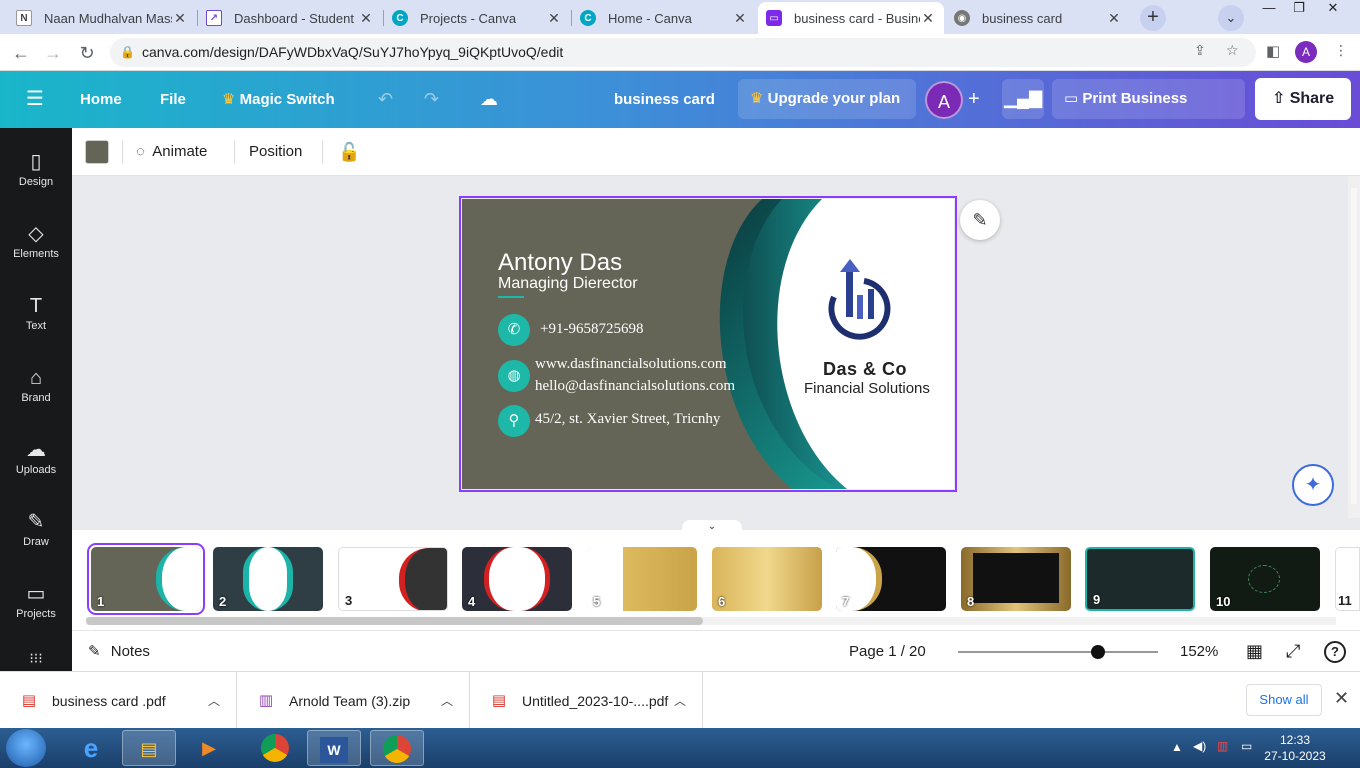  I want to click on magic-assistant-icon: ✦, so click(1313, 485).